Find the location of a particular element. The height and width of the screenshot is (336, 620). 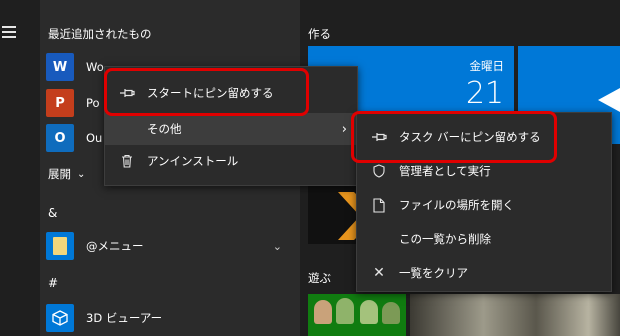

outlook-icon: O is located at coordinates (60, 138).